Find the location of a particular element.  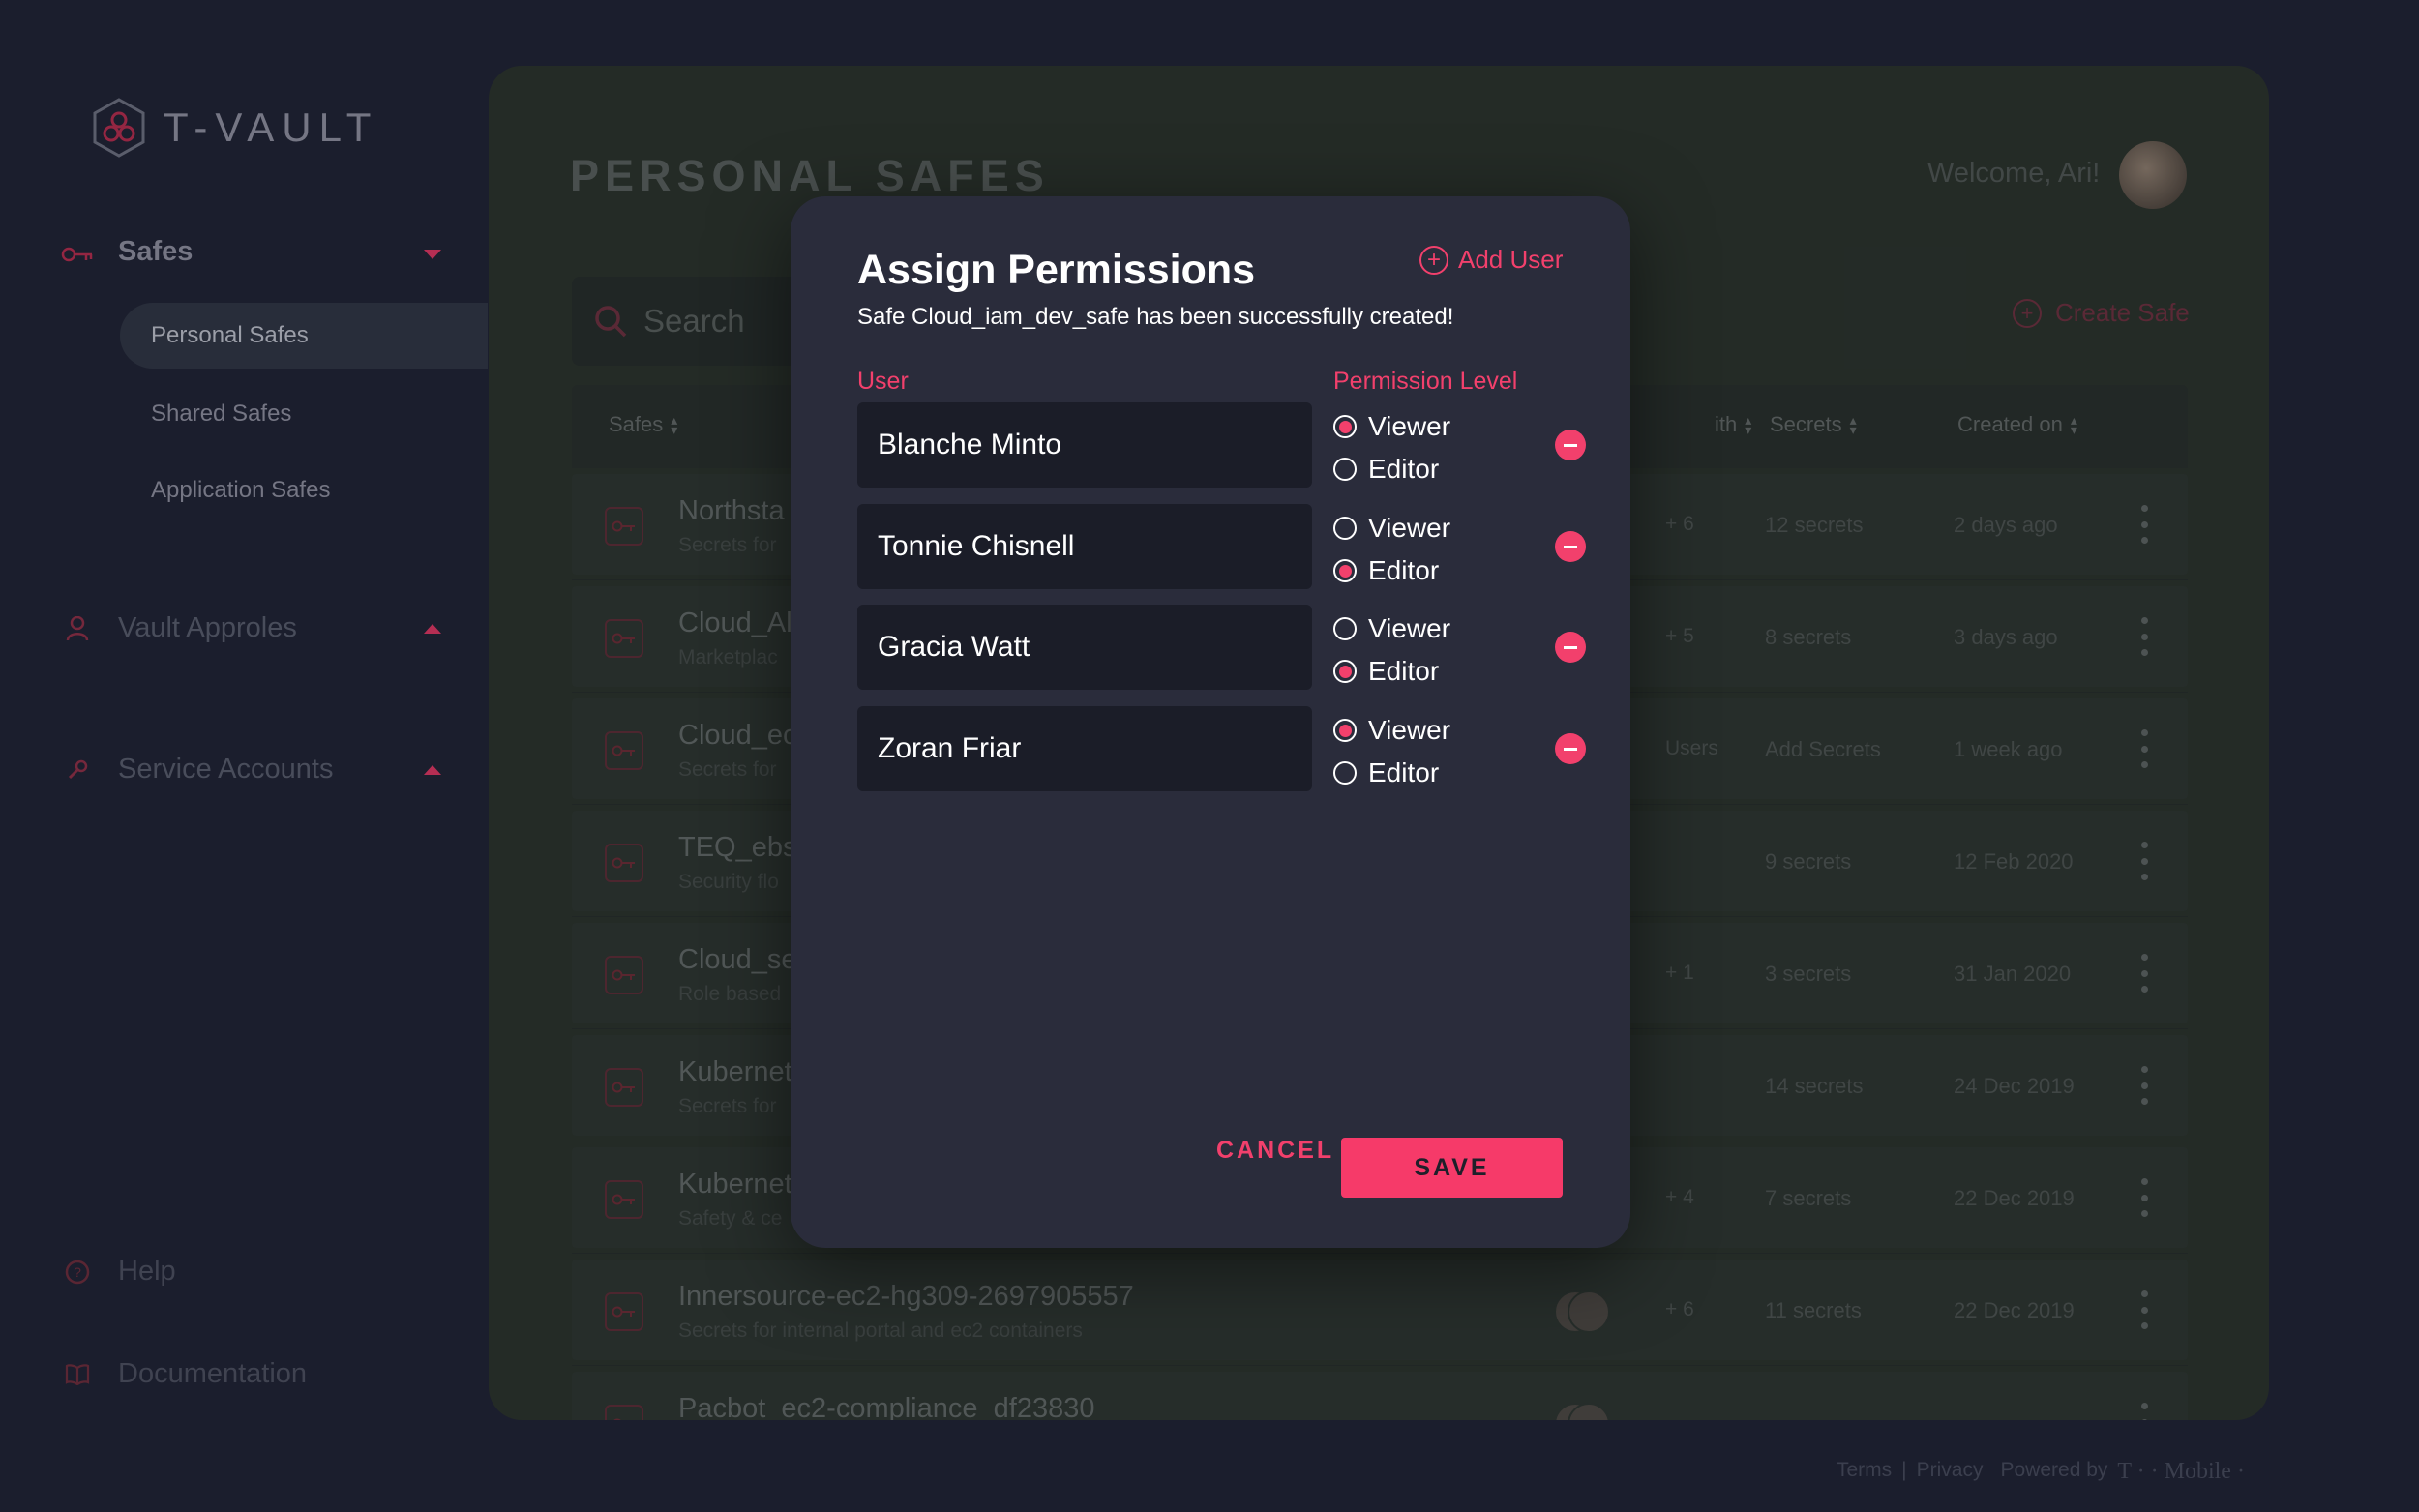

permission-column-header: Permission Level is located at coordinates (1426, 382).